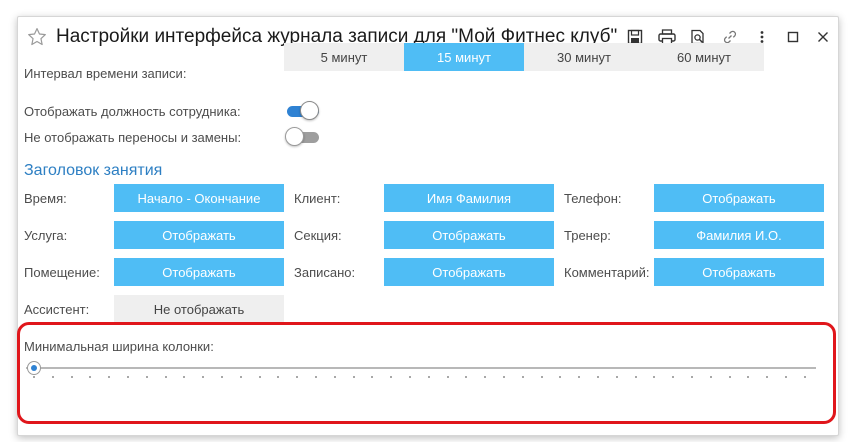  What do you see at coordinates (93, 170) in the screenshot?
I see `section-title: Заголовок занятия` at bounding box center [93, 170].